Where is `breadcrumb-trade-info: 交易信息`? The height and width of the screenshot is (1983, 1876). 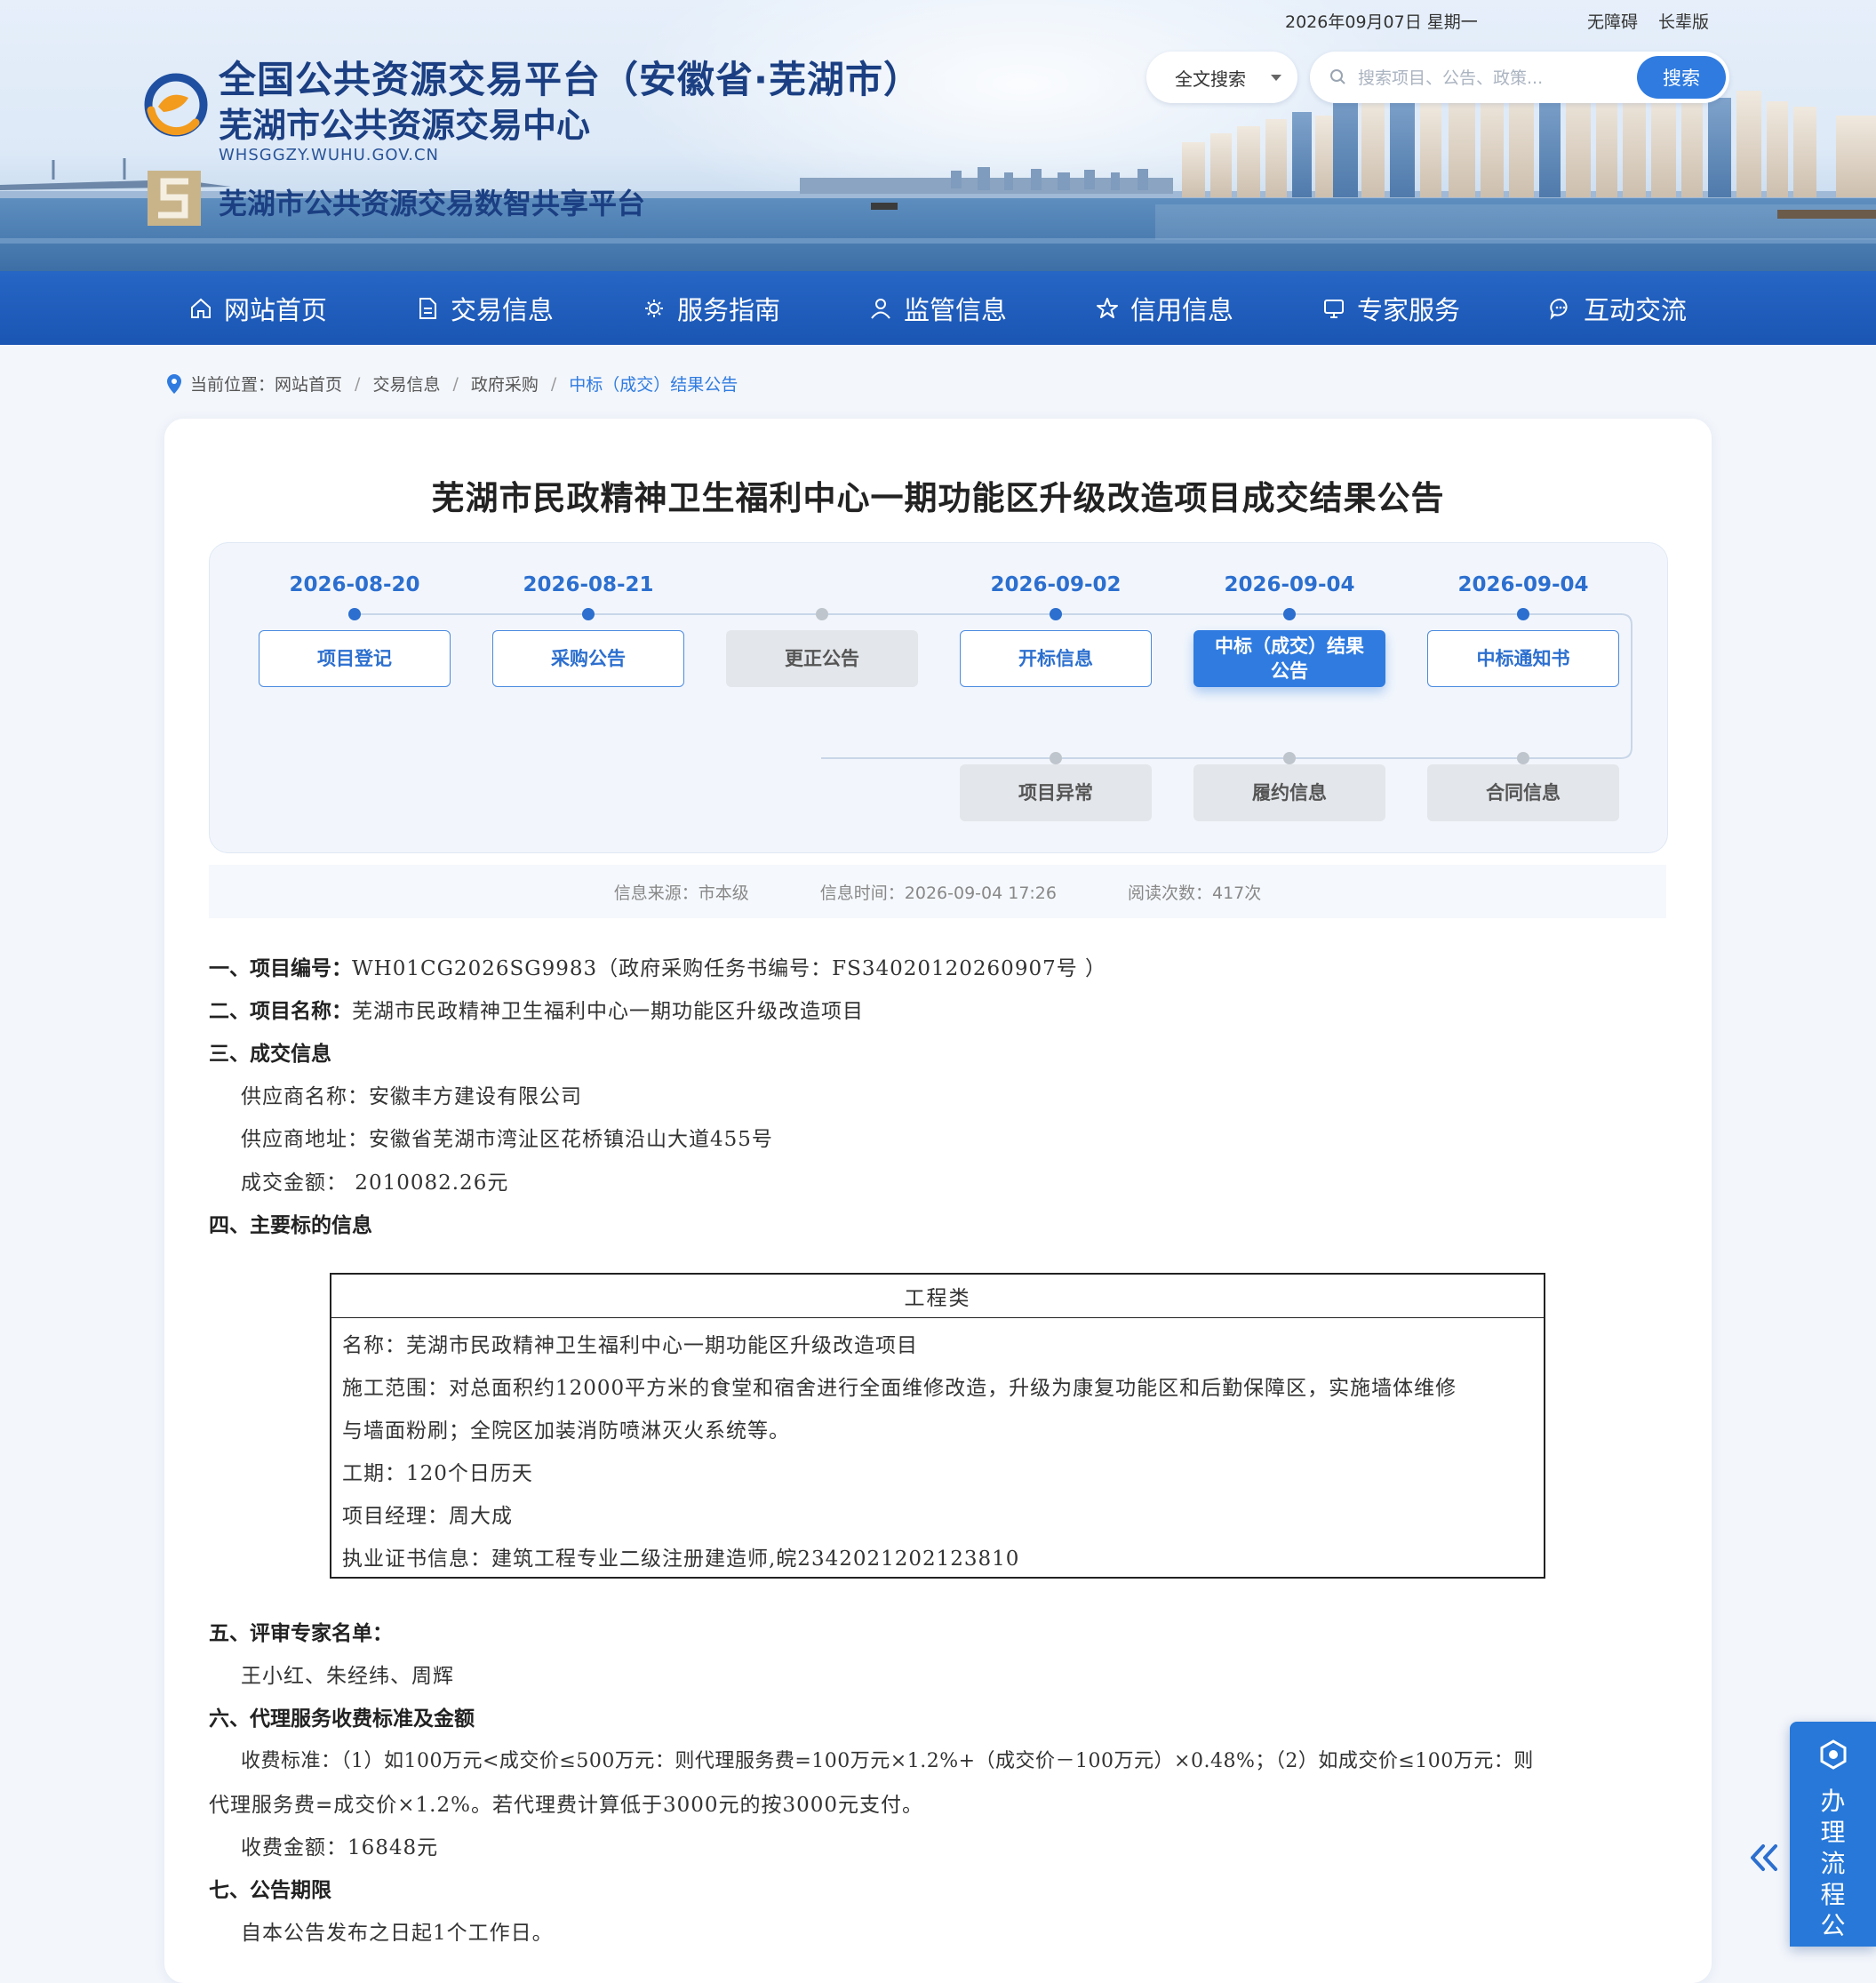
breadcrumb-trade-info: 交易信息 is located at coordinates (406, 384).